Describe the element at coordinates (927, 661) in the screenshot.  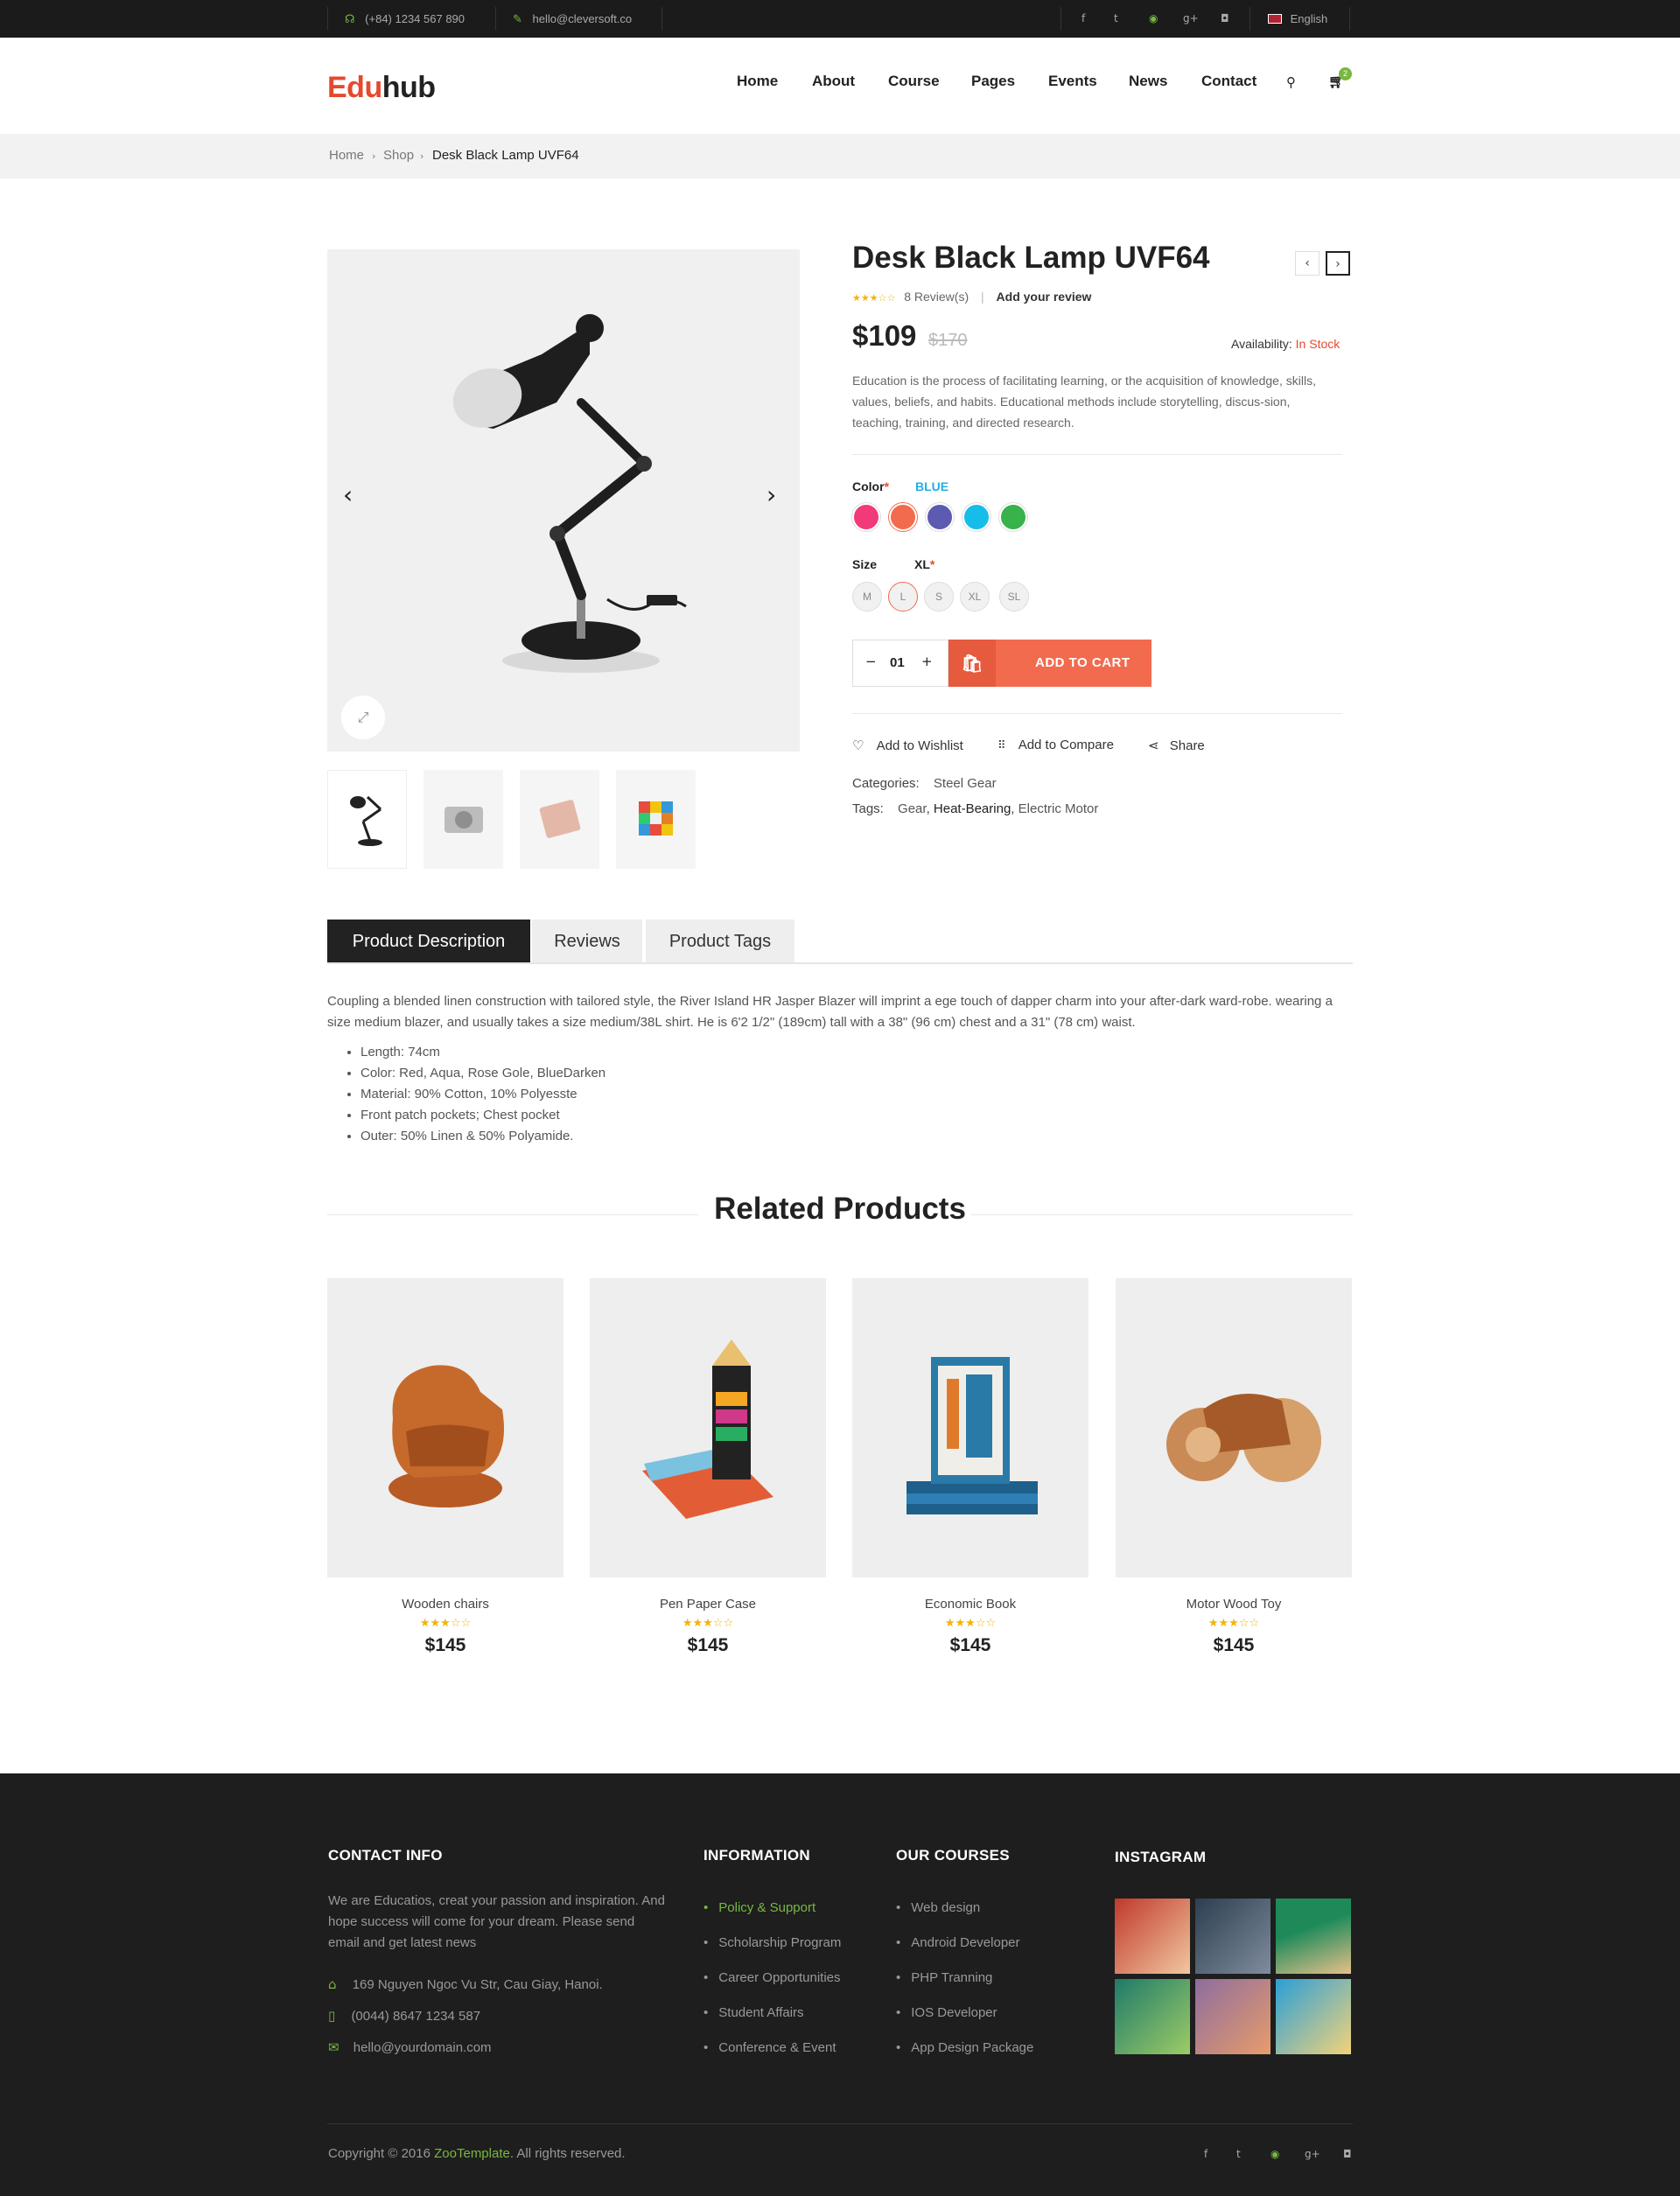
I see `plus-icon: +` at that location.